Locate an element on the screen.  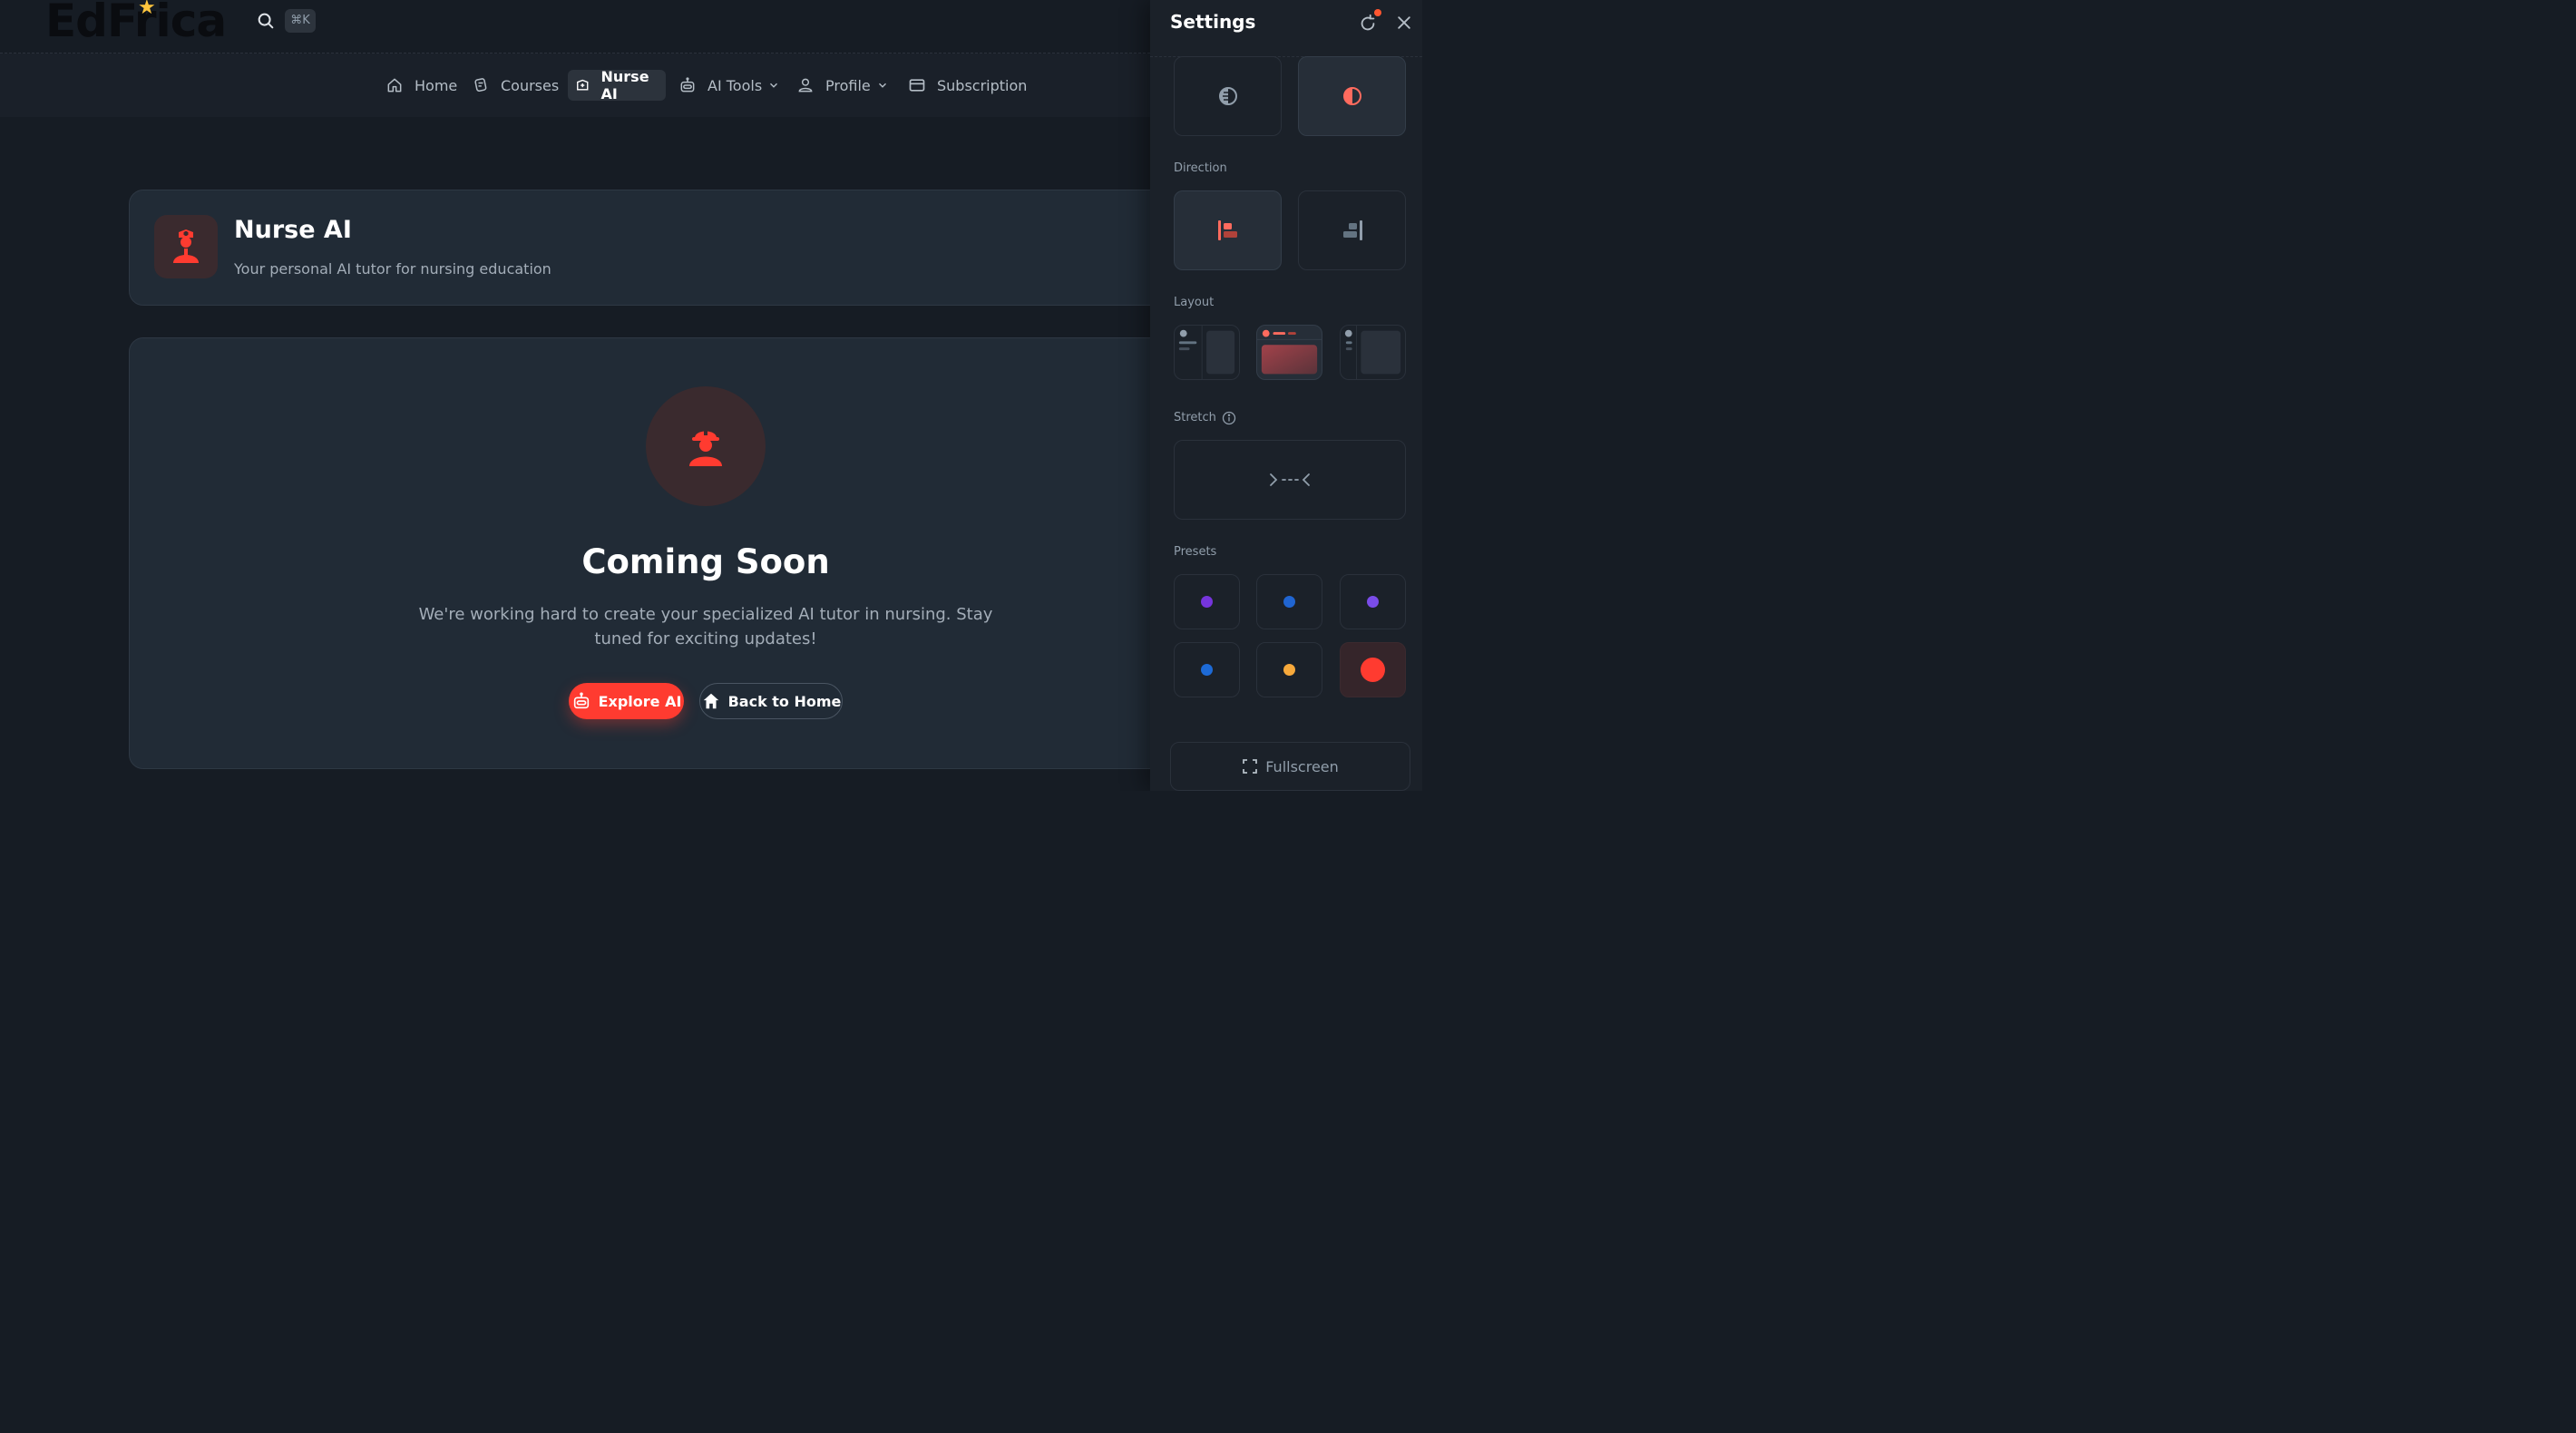
explore-ai-label: Explore AI is located at coordinates (640, 701).